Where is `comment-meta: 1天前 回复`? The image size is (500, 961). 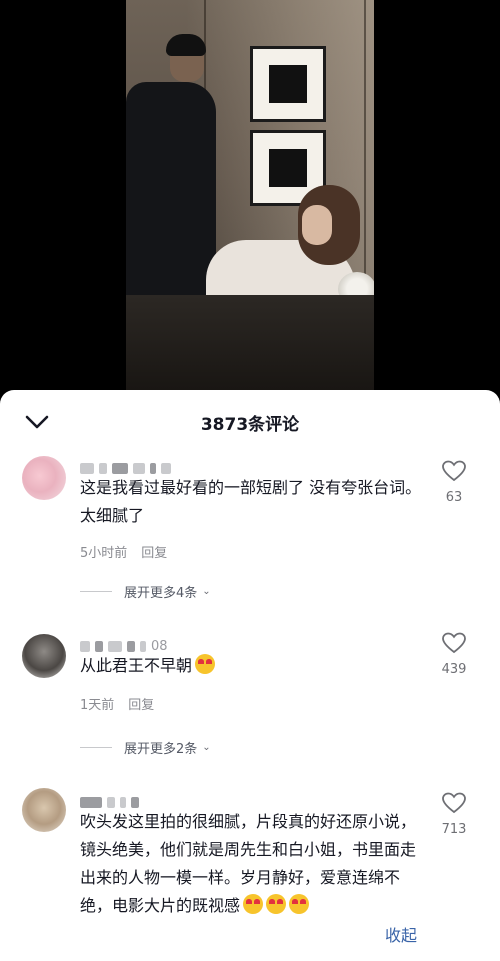 comment-meta: 1天前 回复 is located at coordinates (124, 703).